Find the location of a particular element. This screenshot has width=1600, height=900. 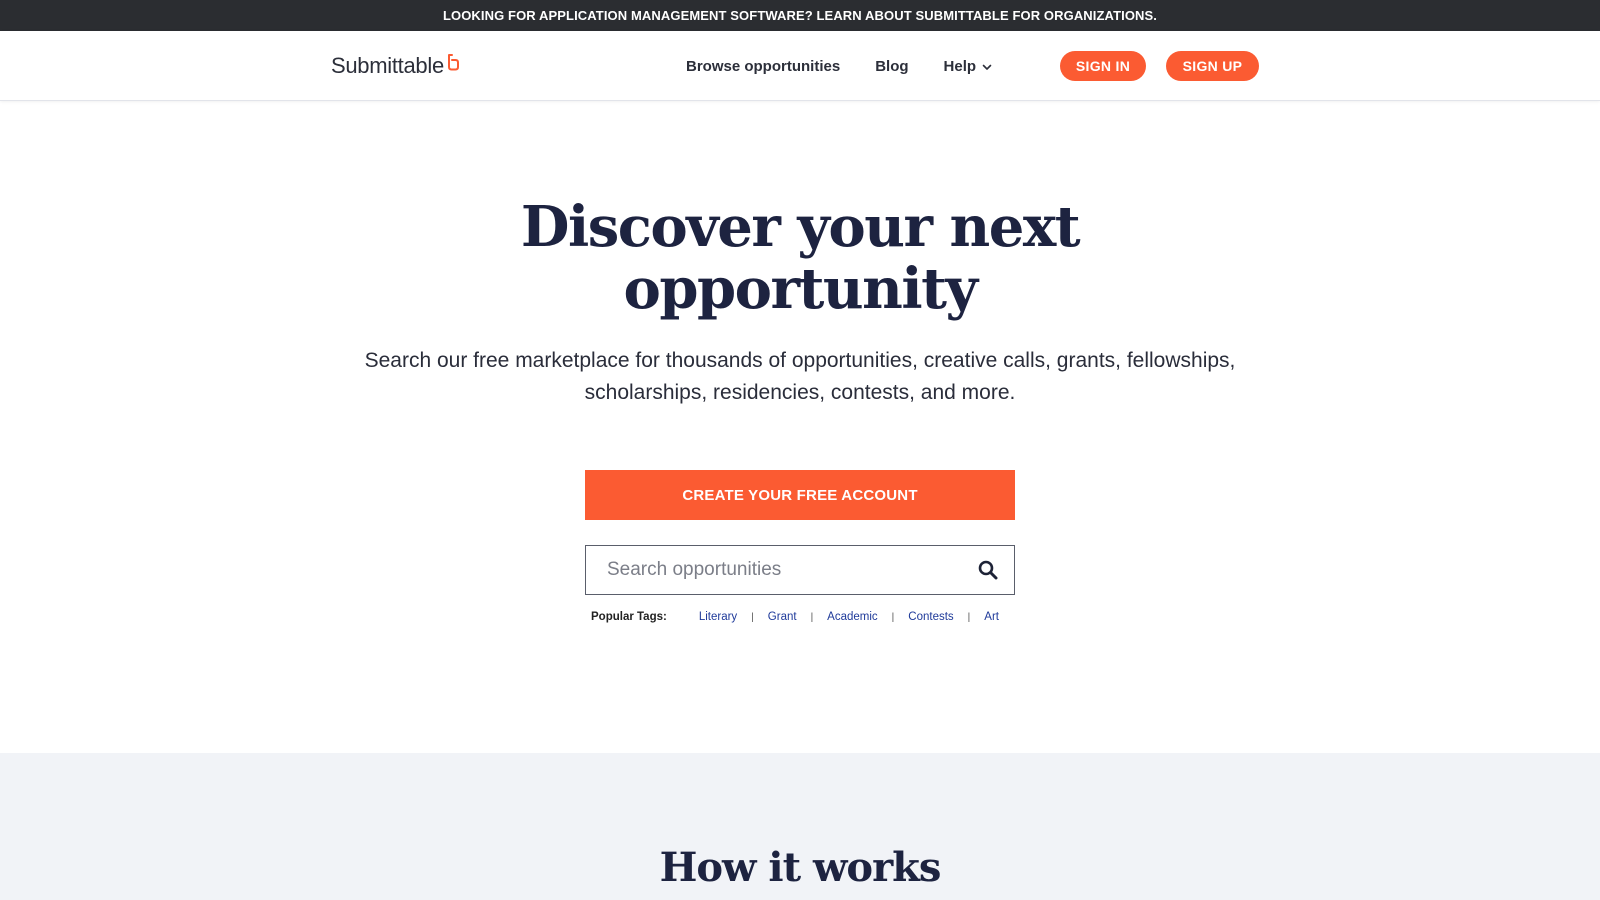

tag-grant: Grant is located at coordinates (782, 617).